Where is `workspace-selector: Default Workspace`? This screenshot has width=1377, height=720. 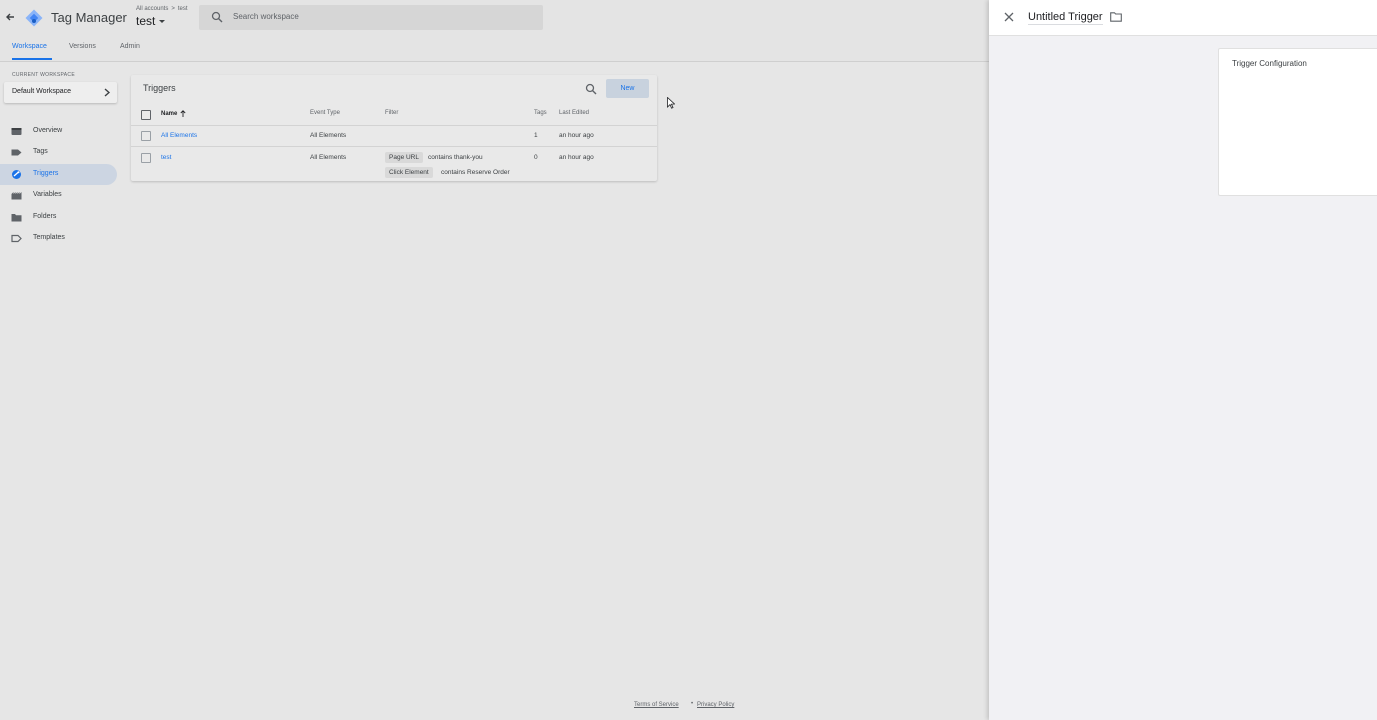
workspace-selector: Default Workspace is located at coordinates (60, 92).